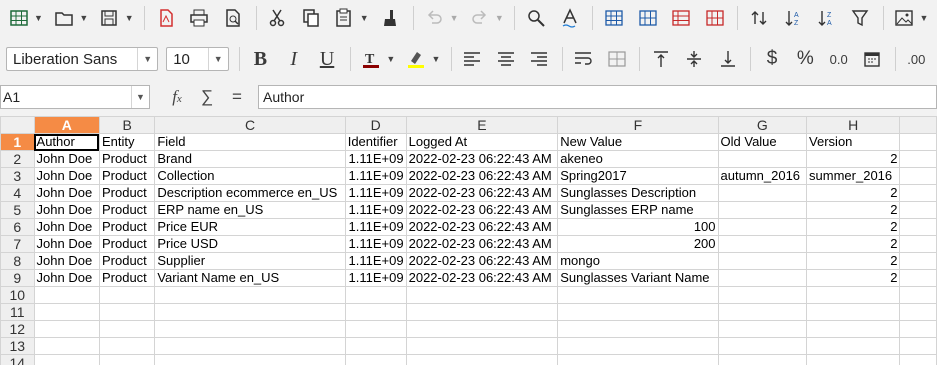  What do you see at coordinates (638, 227) in the screenshot?
I see `cell: 100` at bounding box center [638, 227].